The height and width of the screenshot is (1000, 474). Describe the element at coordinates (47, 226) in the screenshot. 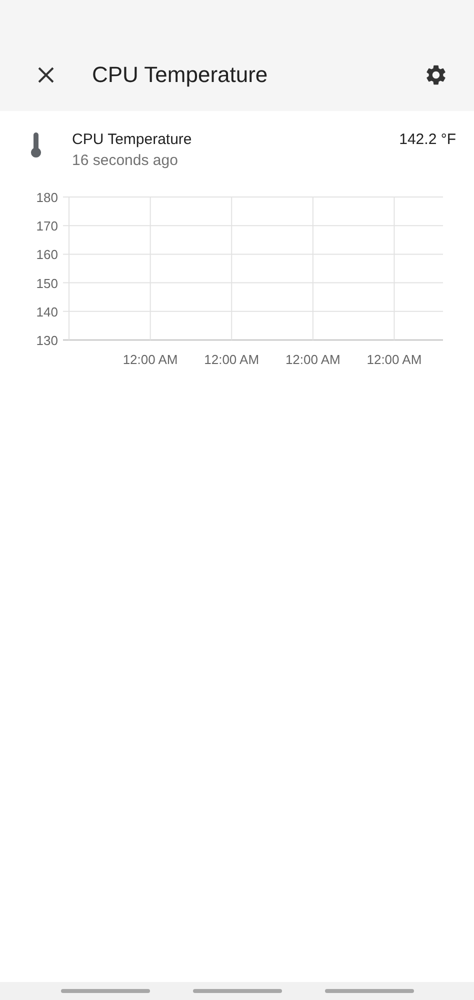

I see `y-tick-label: 170` at that location.